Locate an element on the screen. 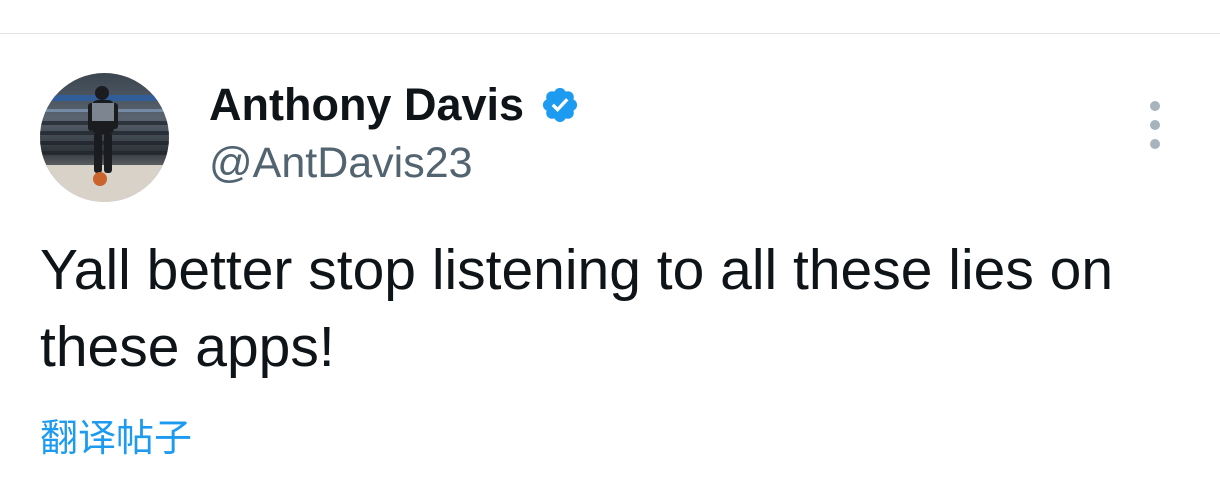 The image size is (1220, 501). more-options-button is located at coordinates (1155, 125).